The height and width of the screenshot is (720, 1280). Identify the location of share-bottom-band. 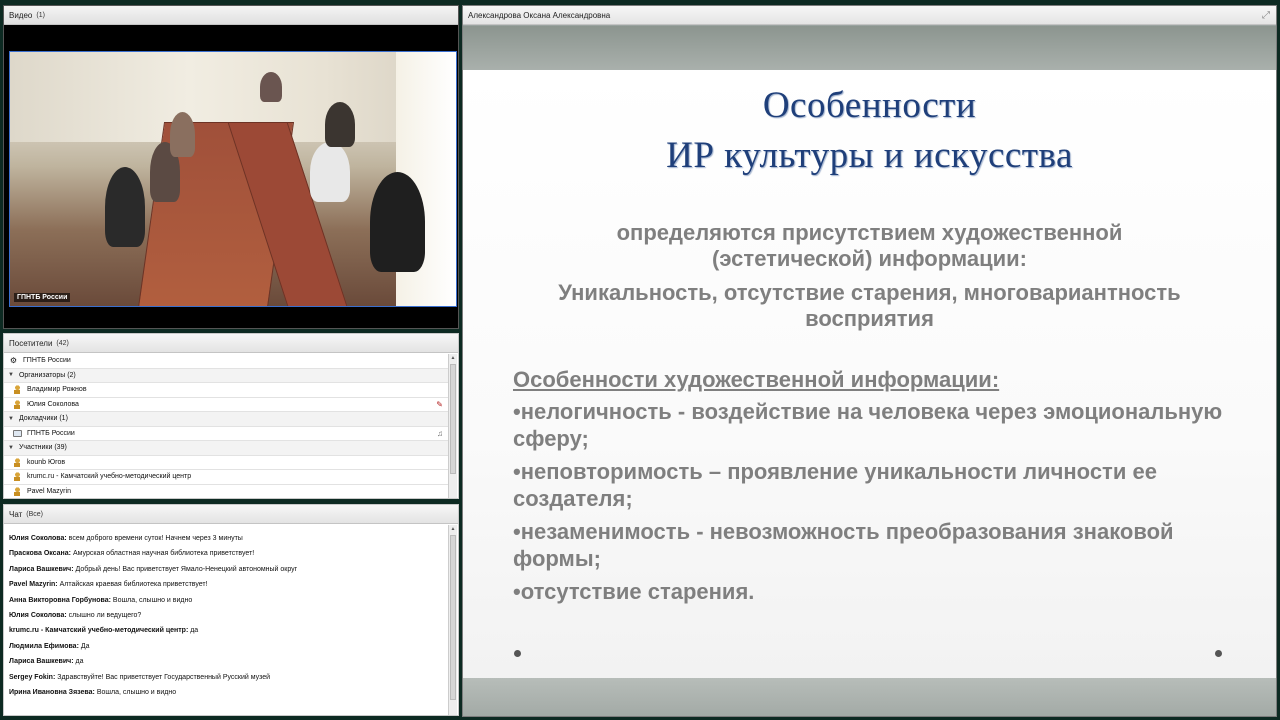
(869, 697).